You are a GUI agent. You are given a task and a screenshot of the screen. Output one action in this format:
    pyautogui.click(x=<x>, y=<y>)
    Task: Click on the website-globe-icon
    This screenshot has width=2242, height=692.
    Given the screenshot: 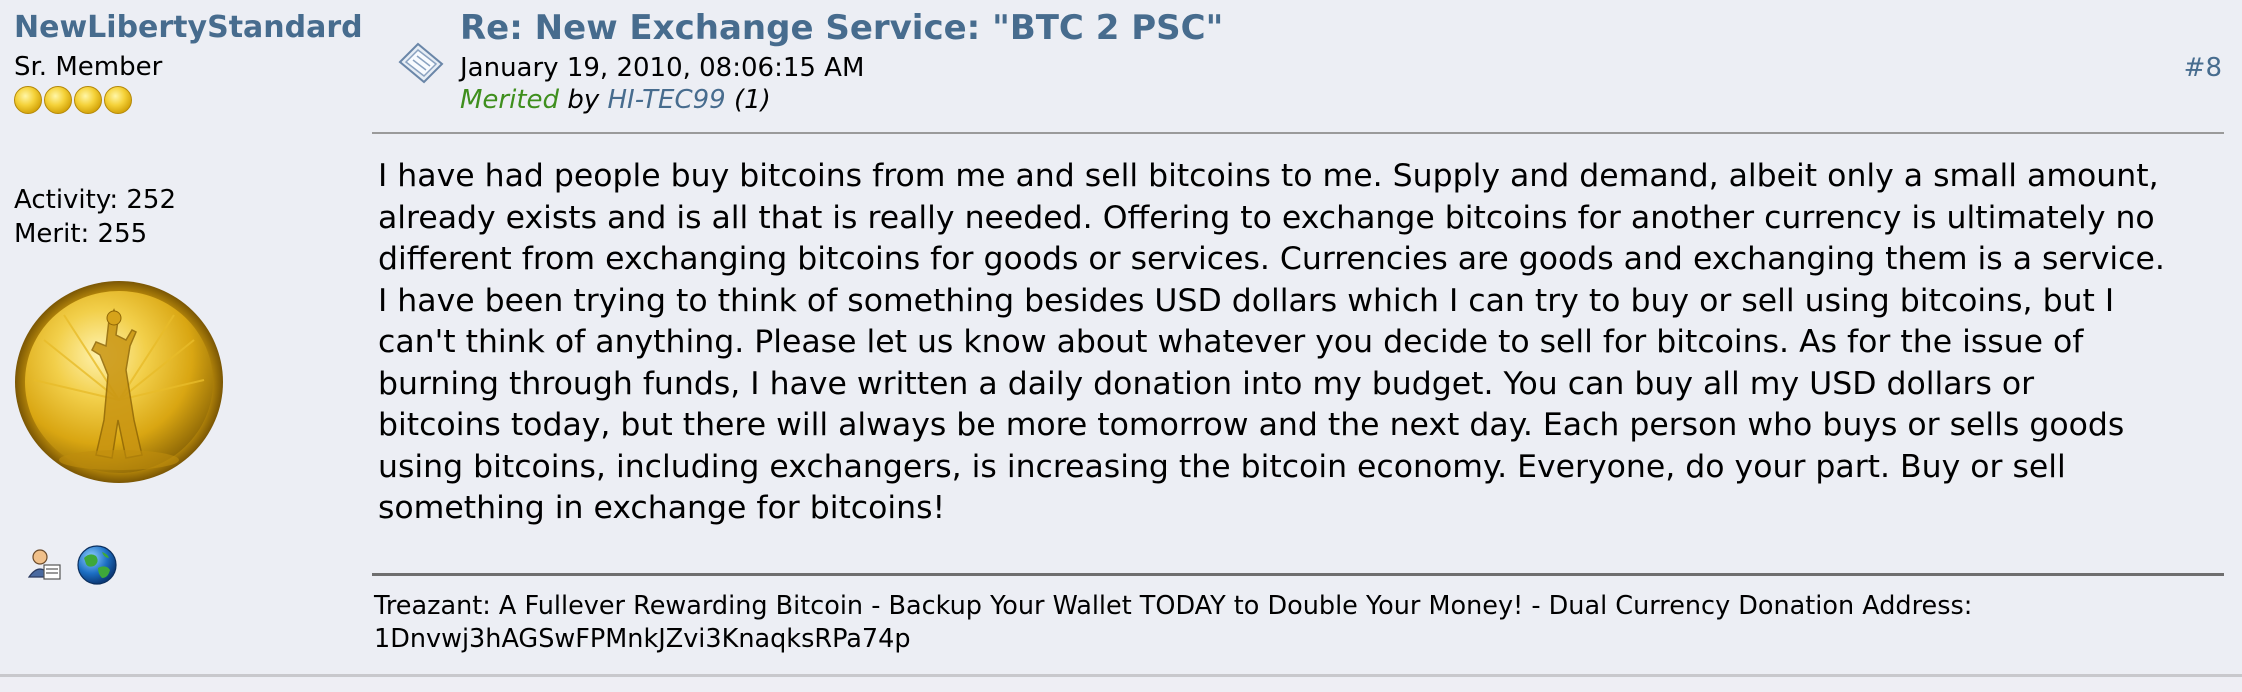 What is the action you would take?
    pyautogui.click(x=97, y=565)
    